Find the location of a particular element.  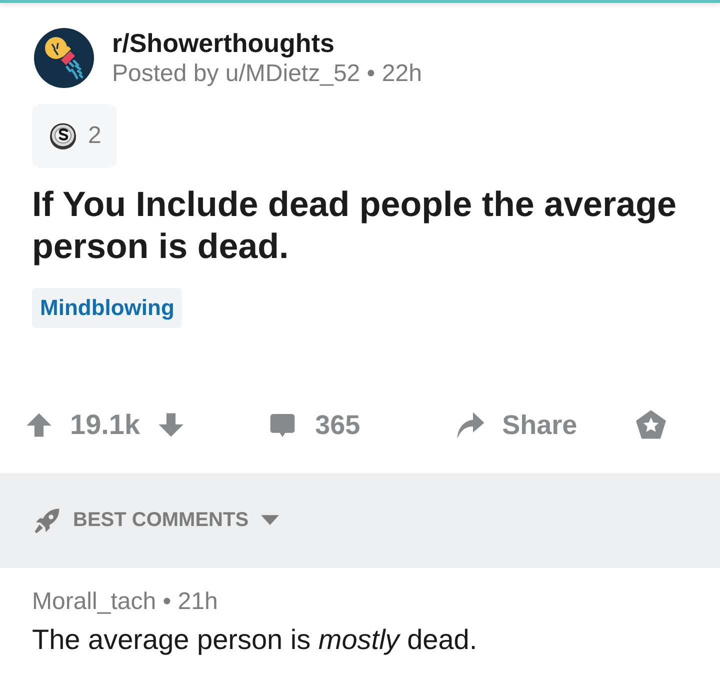

post-byline: Posted by u/MDietz_52 • 22h is located at coordinates (267, 74).